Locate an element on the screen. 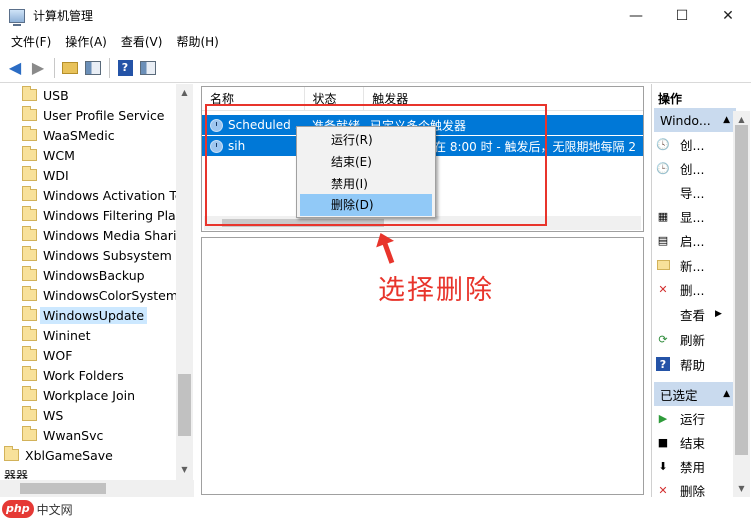 The width and height of the screenshot is (751, 520). back-arrow-icon: ◀ is located at coordinates (15, 67).